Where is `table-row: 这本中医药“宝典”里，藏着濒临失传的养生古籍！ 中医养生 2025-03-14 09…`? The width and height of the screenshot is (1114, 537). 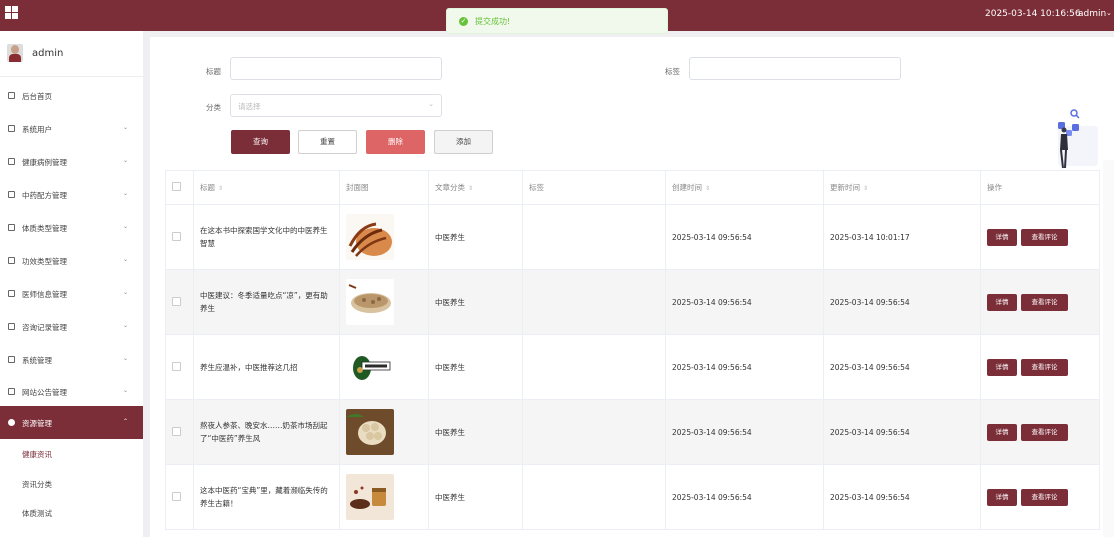 table-row: 这本中医药“宝典”里，藏着濒临失传的养生古籍！ 中医养生 2025-03-14 09… is located at coordinates (632, 497).